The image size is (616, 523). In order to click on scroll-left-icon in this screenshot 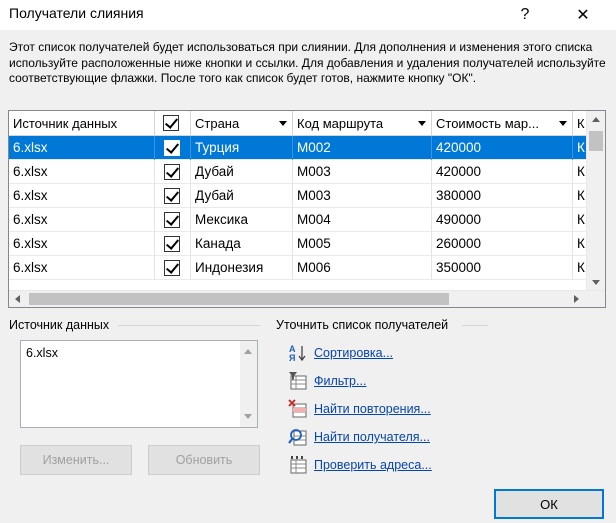, I will do `click(17, 299)`.